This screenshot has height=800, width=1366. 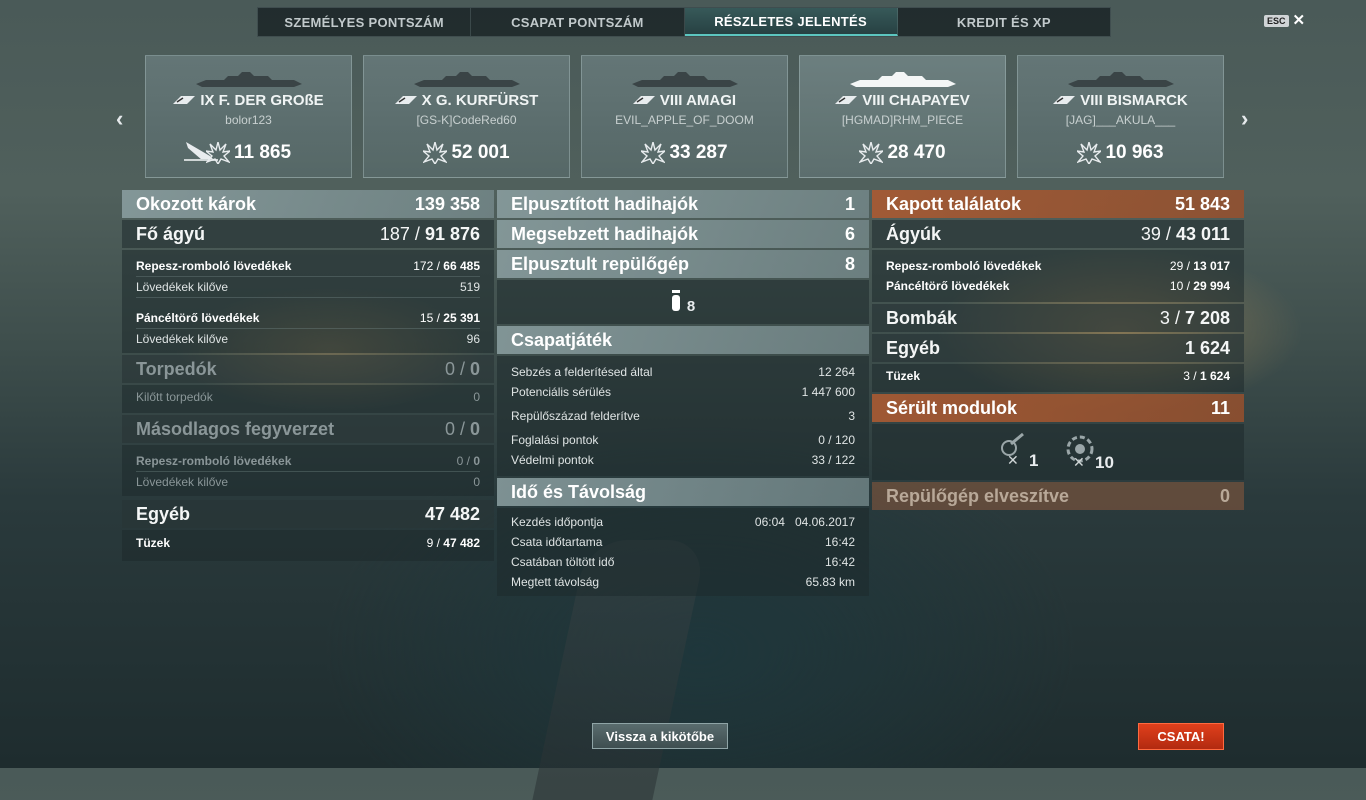 What do you see at coordinates (578, 22) in the screenshot?
I see `tab-team-score: CSAPAT PONTSZÁM` at bounding box center [578, 22].